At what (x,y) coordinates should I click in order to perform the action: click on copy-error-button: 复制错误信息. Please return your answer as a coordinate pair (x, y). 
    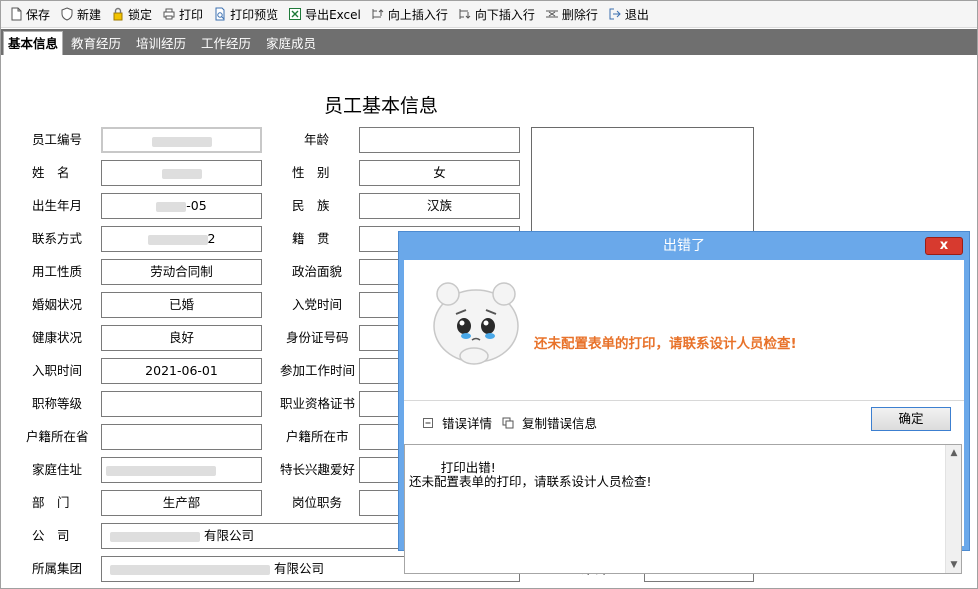
    Looking at the image, I should click on (549, 422).